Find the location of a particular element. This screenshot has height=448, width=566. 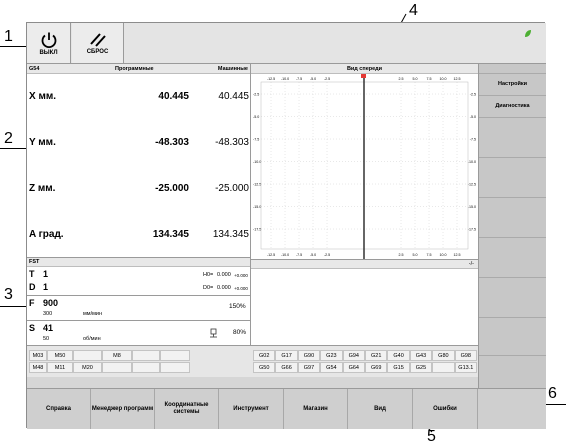

y-tick-label: -2.5 is located at coordinates (256, 95).